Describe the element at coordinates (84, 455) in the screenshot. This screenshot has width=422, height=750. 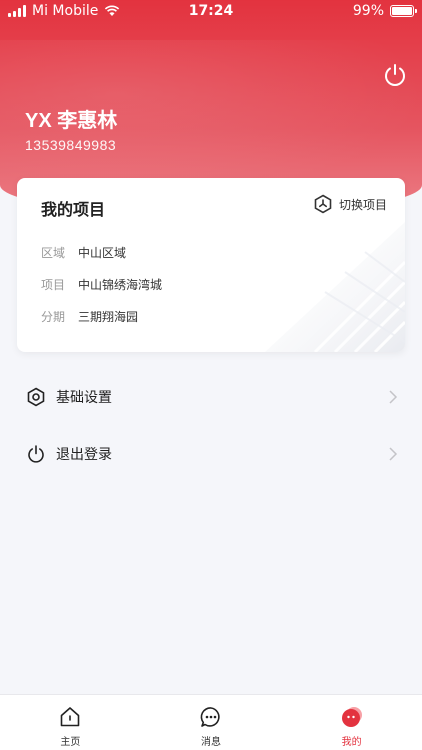
I see `menu-item-logout-label: 退出登录` at that location.